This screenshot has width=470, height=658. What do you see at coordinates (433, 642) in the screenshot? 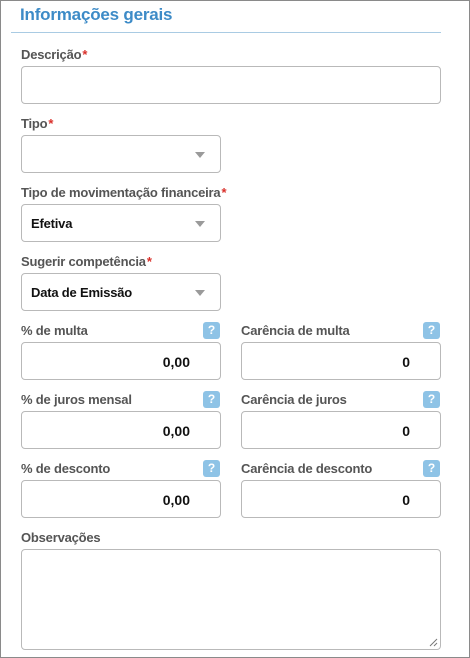
I see `resize-handle-icon` at bounding box center [433, 642].